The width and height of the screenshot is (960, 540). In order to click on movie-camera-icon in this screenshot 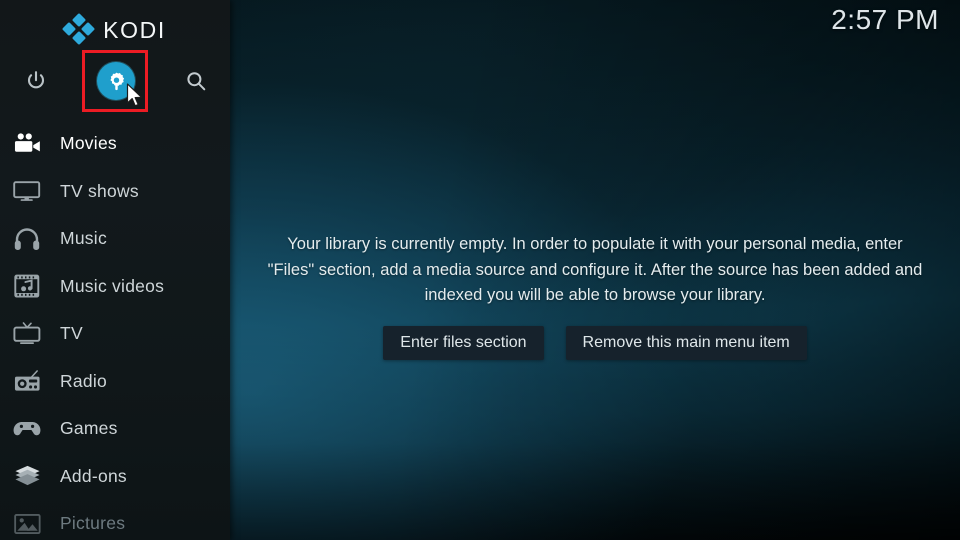, I will do `click(27, 144)`.